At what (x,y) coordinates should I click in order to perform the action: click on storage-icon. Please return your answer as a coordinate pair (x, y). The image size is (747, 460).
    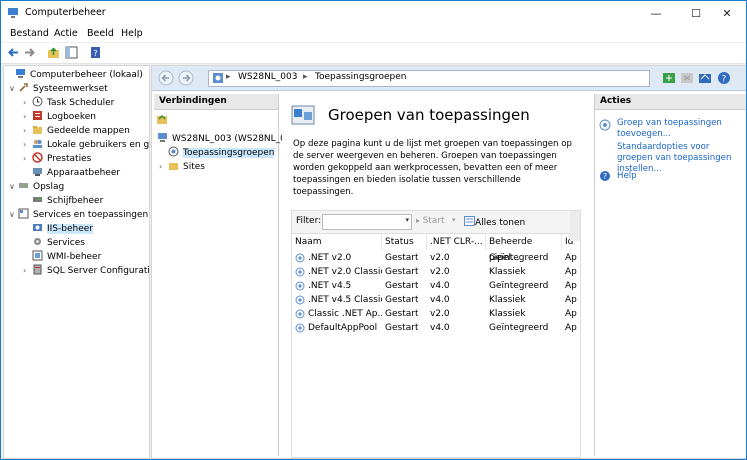
    Looking at the image, I should click on (23, 185).